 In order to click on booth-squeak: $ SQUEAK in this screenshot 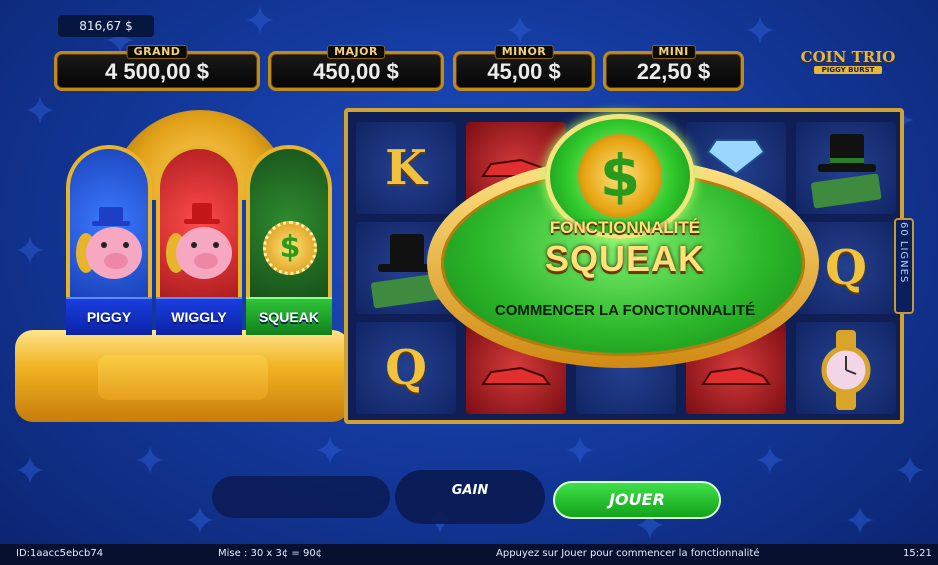, I will do `click(289, 240)`.